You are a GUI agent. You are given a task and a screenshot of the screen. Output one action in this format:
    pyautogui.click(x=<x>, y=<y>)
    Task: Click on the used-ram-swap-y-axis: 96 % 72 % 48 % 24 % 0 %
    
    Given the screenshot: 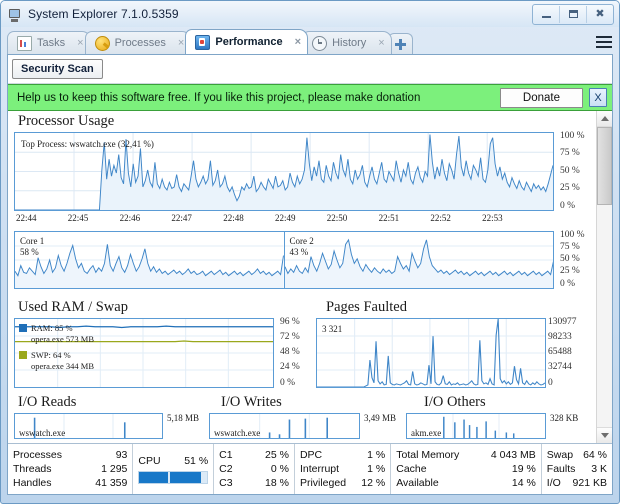 What is the action you would take?
    pyautogui.click(x=295, y=352)
    